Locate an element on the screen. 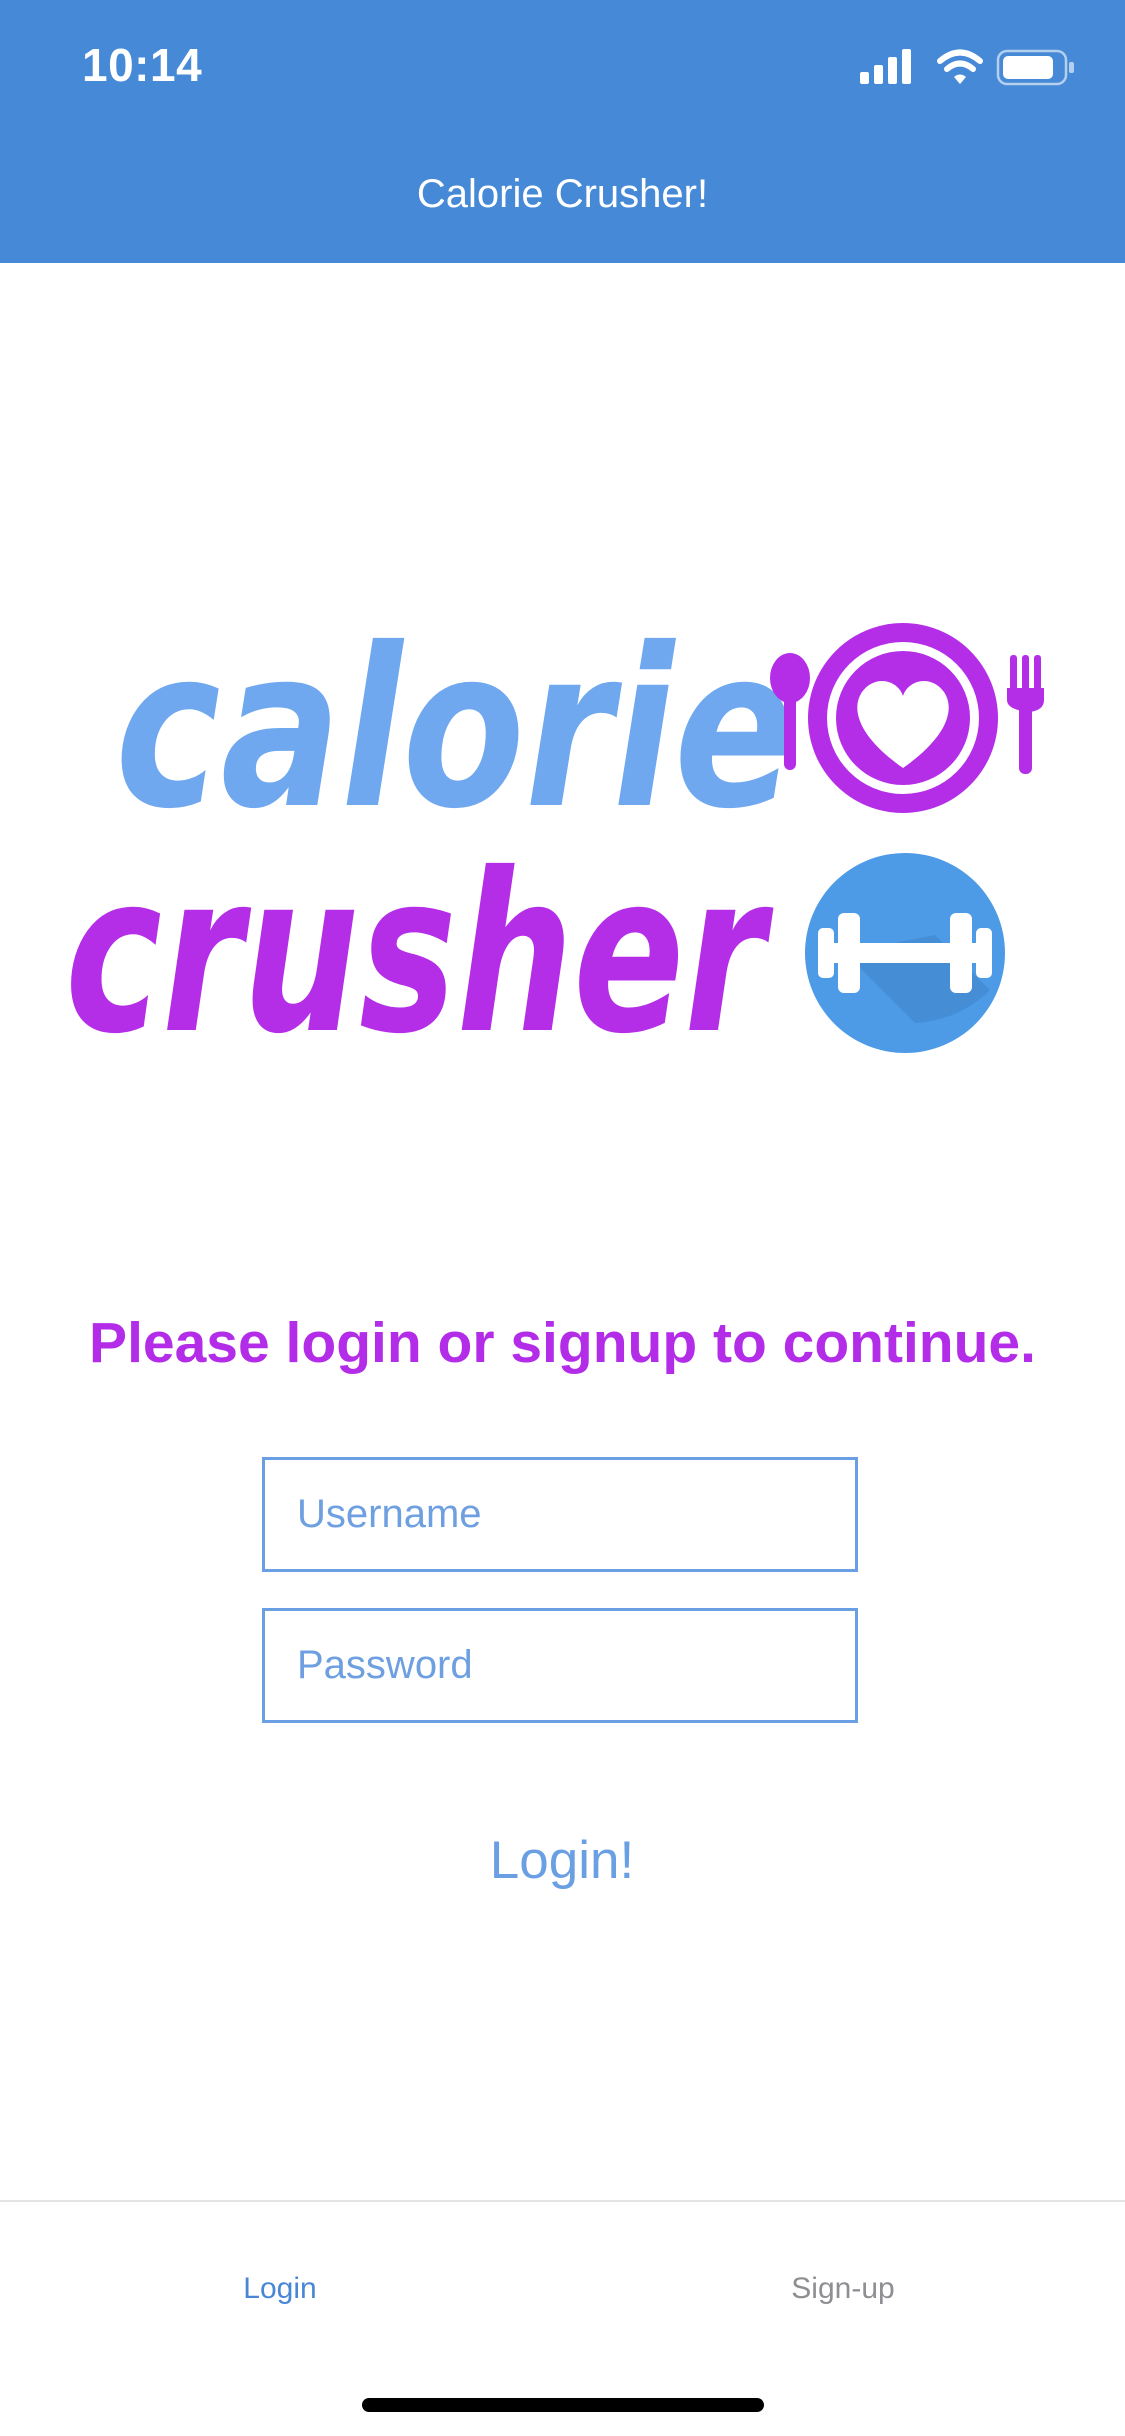 The height and width of the screenshot is (2436, 1125). status-icons is located at coordinates (970, 68).